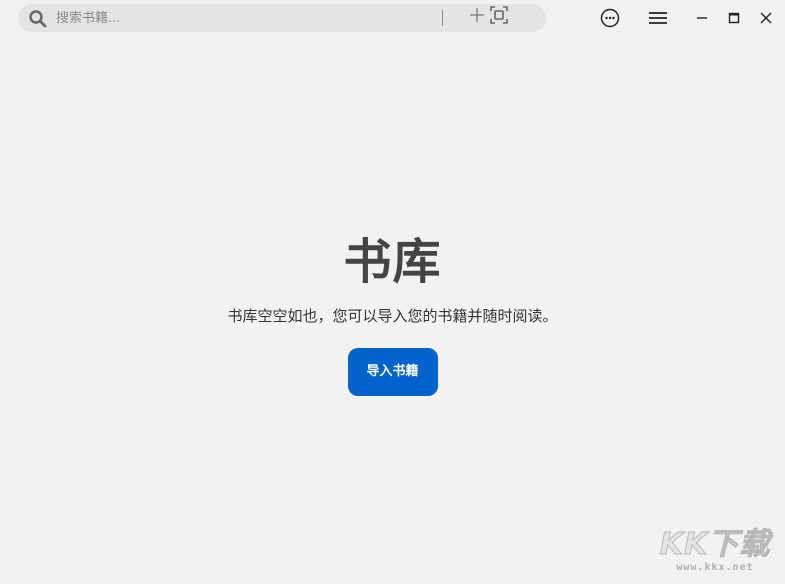  I want to click on minimize-button, so click(702, 18).